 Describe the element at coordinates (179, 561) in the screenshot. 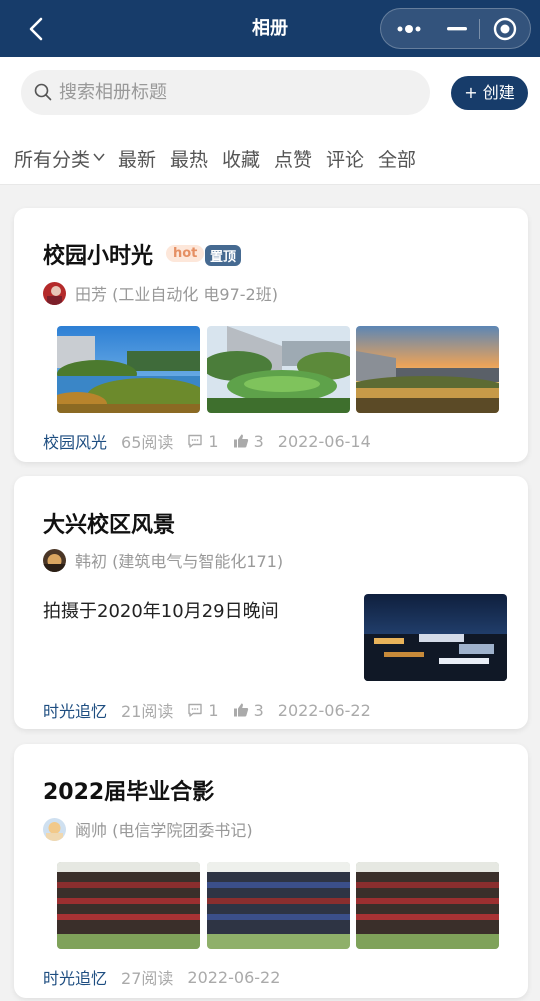

I see `author-name: 韩初 (建筑电气与智能化171)` at that location.